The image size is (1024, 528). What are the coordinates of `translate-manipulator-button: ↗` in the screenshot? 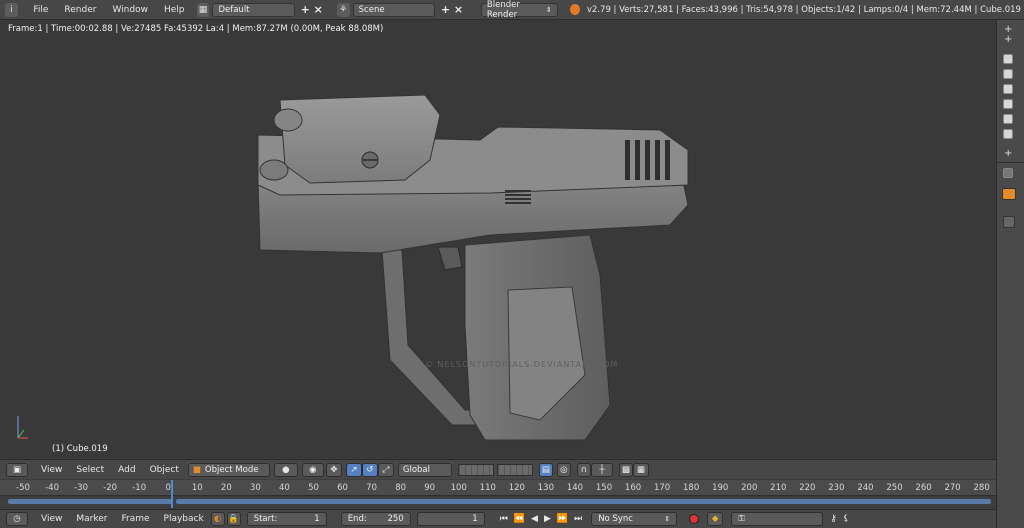 It's located at (353, 469).